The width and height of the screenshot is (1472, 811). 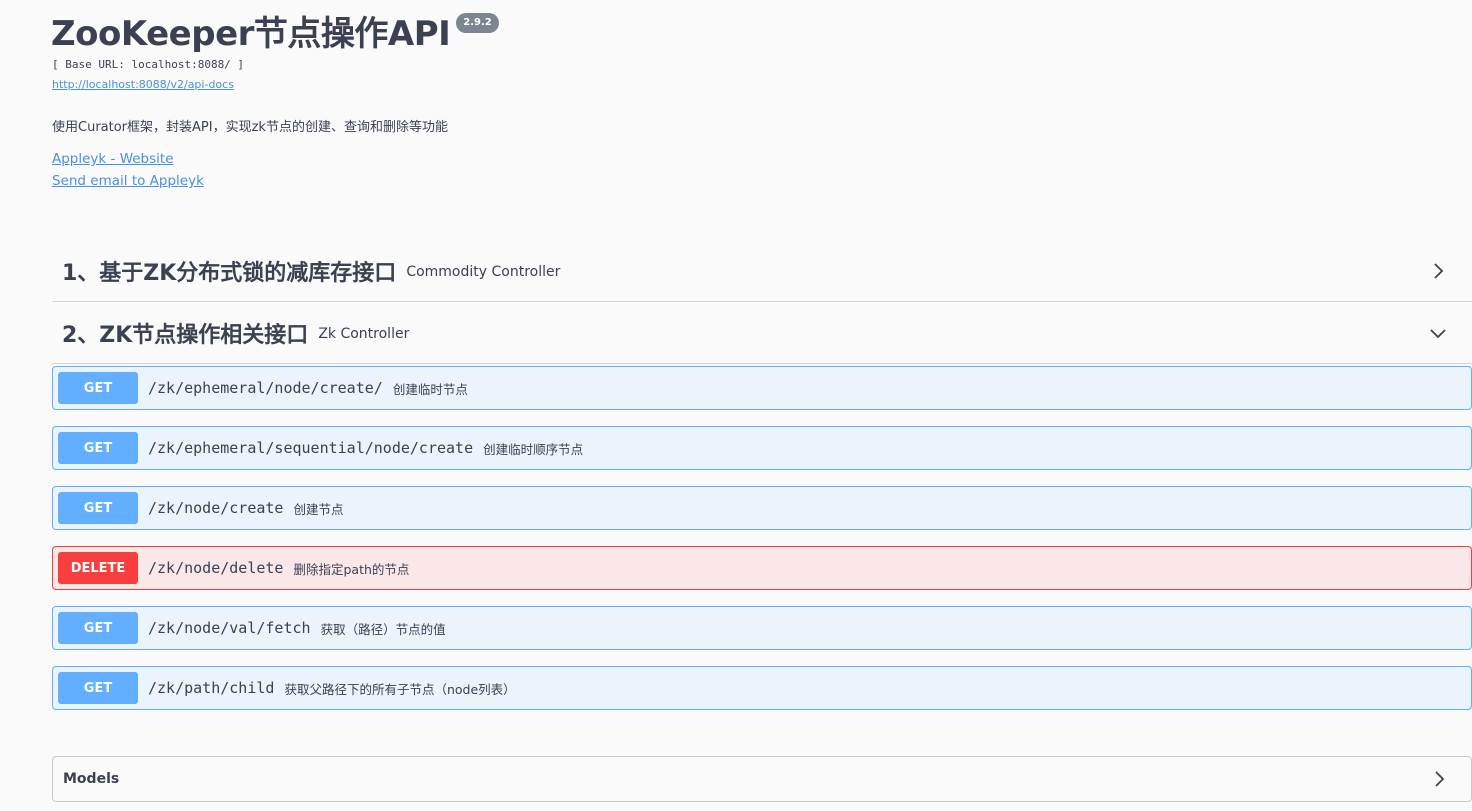 I want to click on title-row: ZooKeeper节点操作API 2.9.2, so click(x=275, y=34).